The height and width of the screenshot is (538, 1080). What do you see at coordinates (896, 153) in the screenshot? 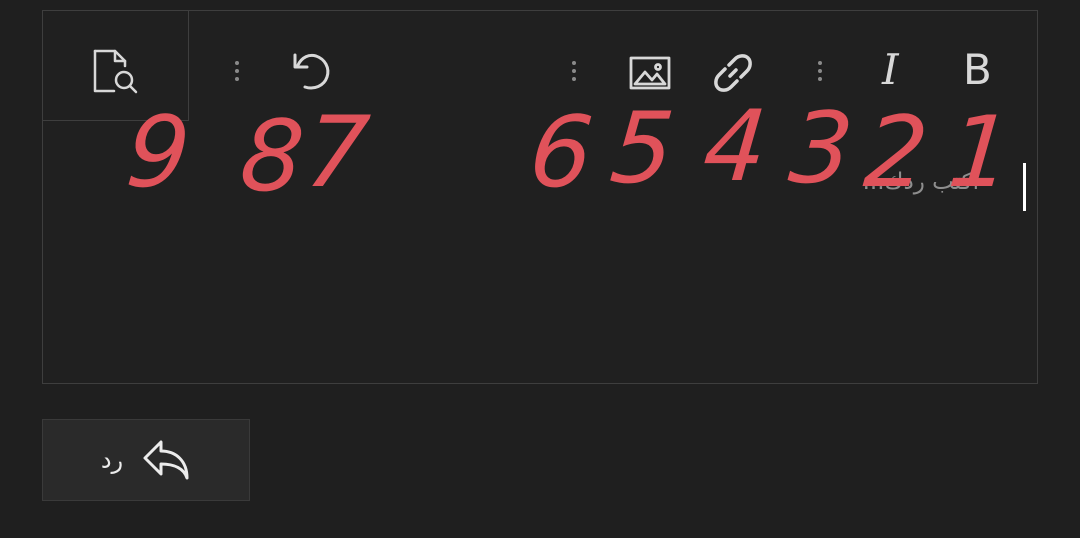
I see `annotation-number: 2` at bounding box center [896, 153].